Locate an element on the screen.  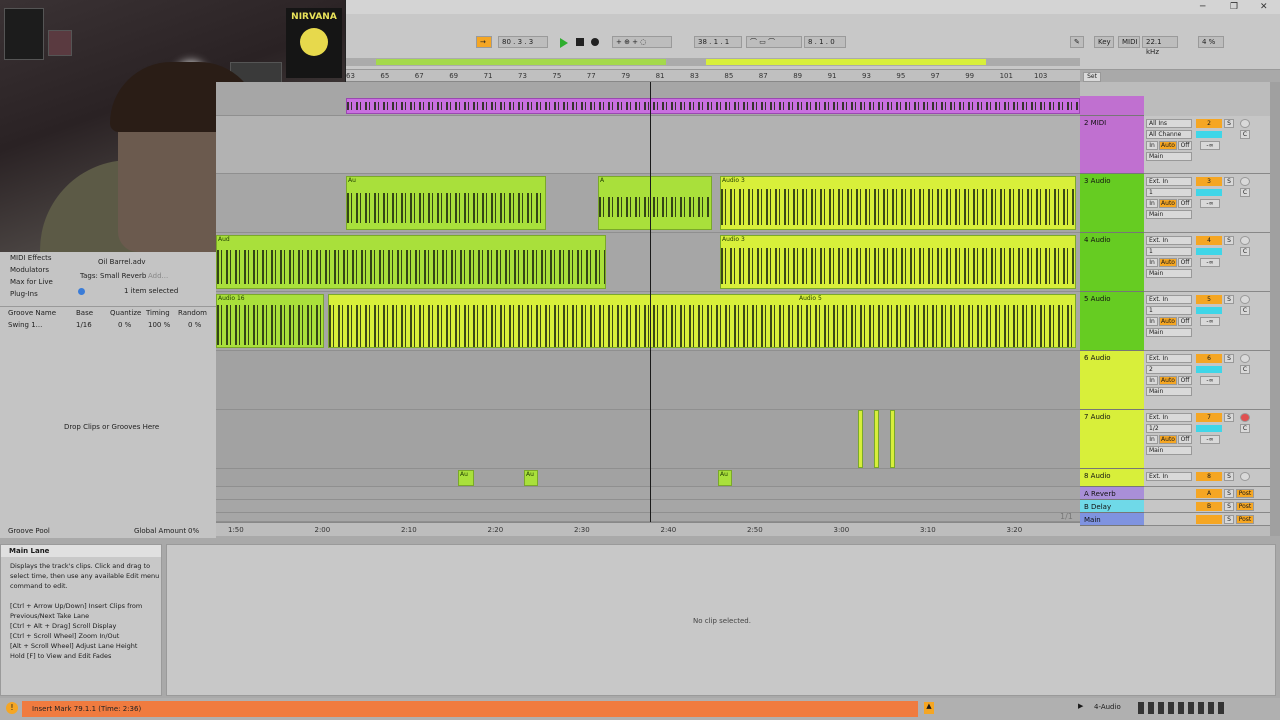
groove-drop-zone: Drop Clips or Grooves Here is located at coordinates (111, 427).